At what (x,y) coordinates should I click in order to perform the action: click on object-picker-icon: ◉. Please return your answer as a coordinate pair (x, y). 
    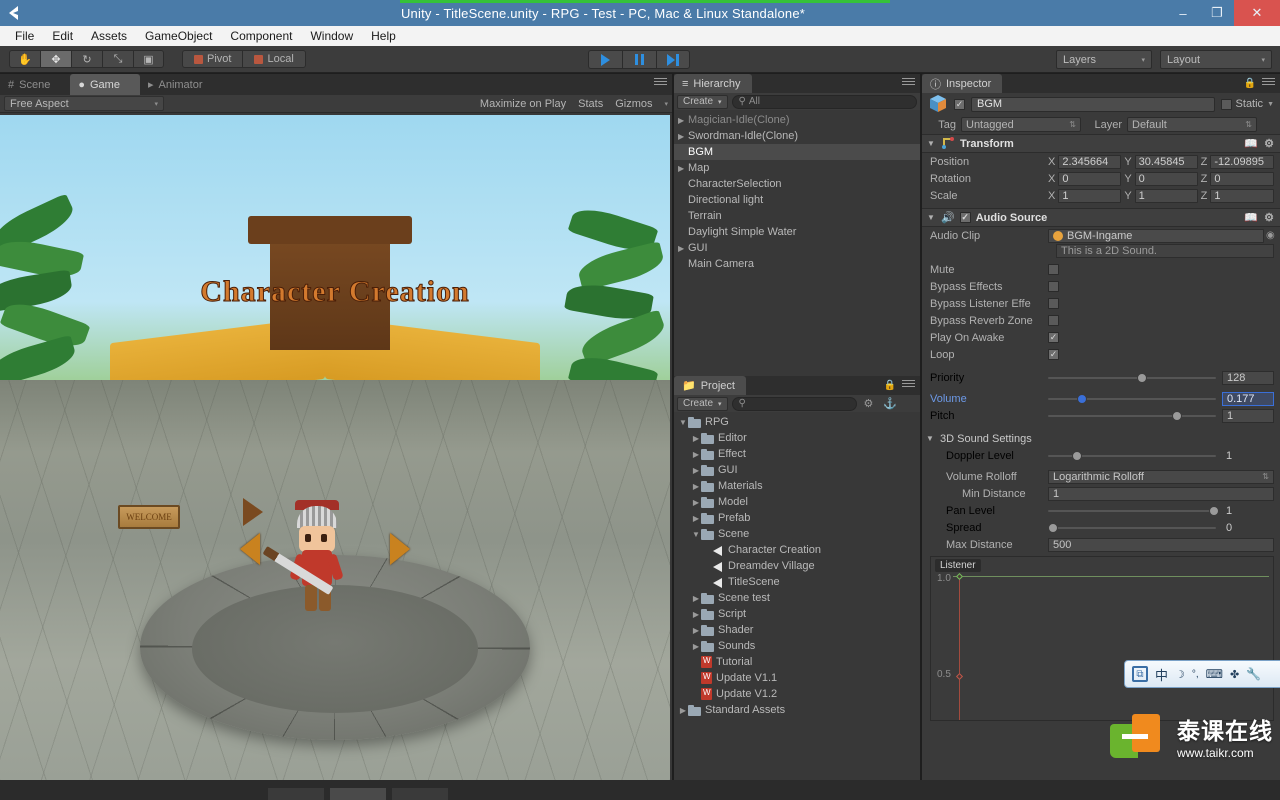
    Looking at the image, I should click on (1273, 235).